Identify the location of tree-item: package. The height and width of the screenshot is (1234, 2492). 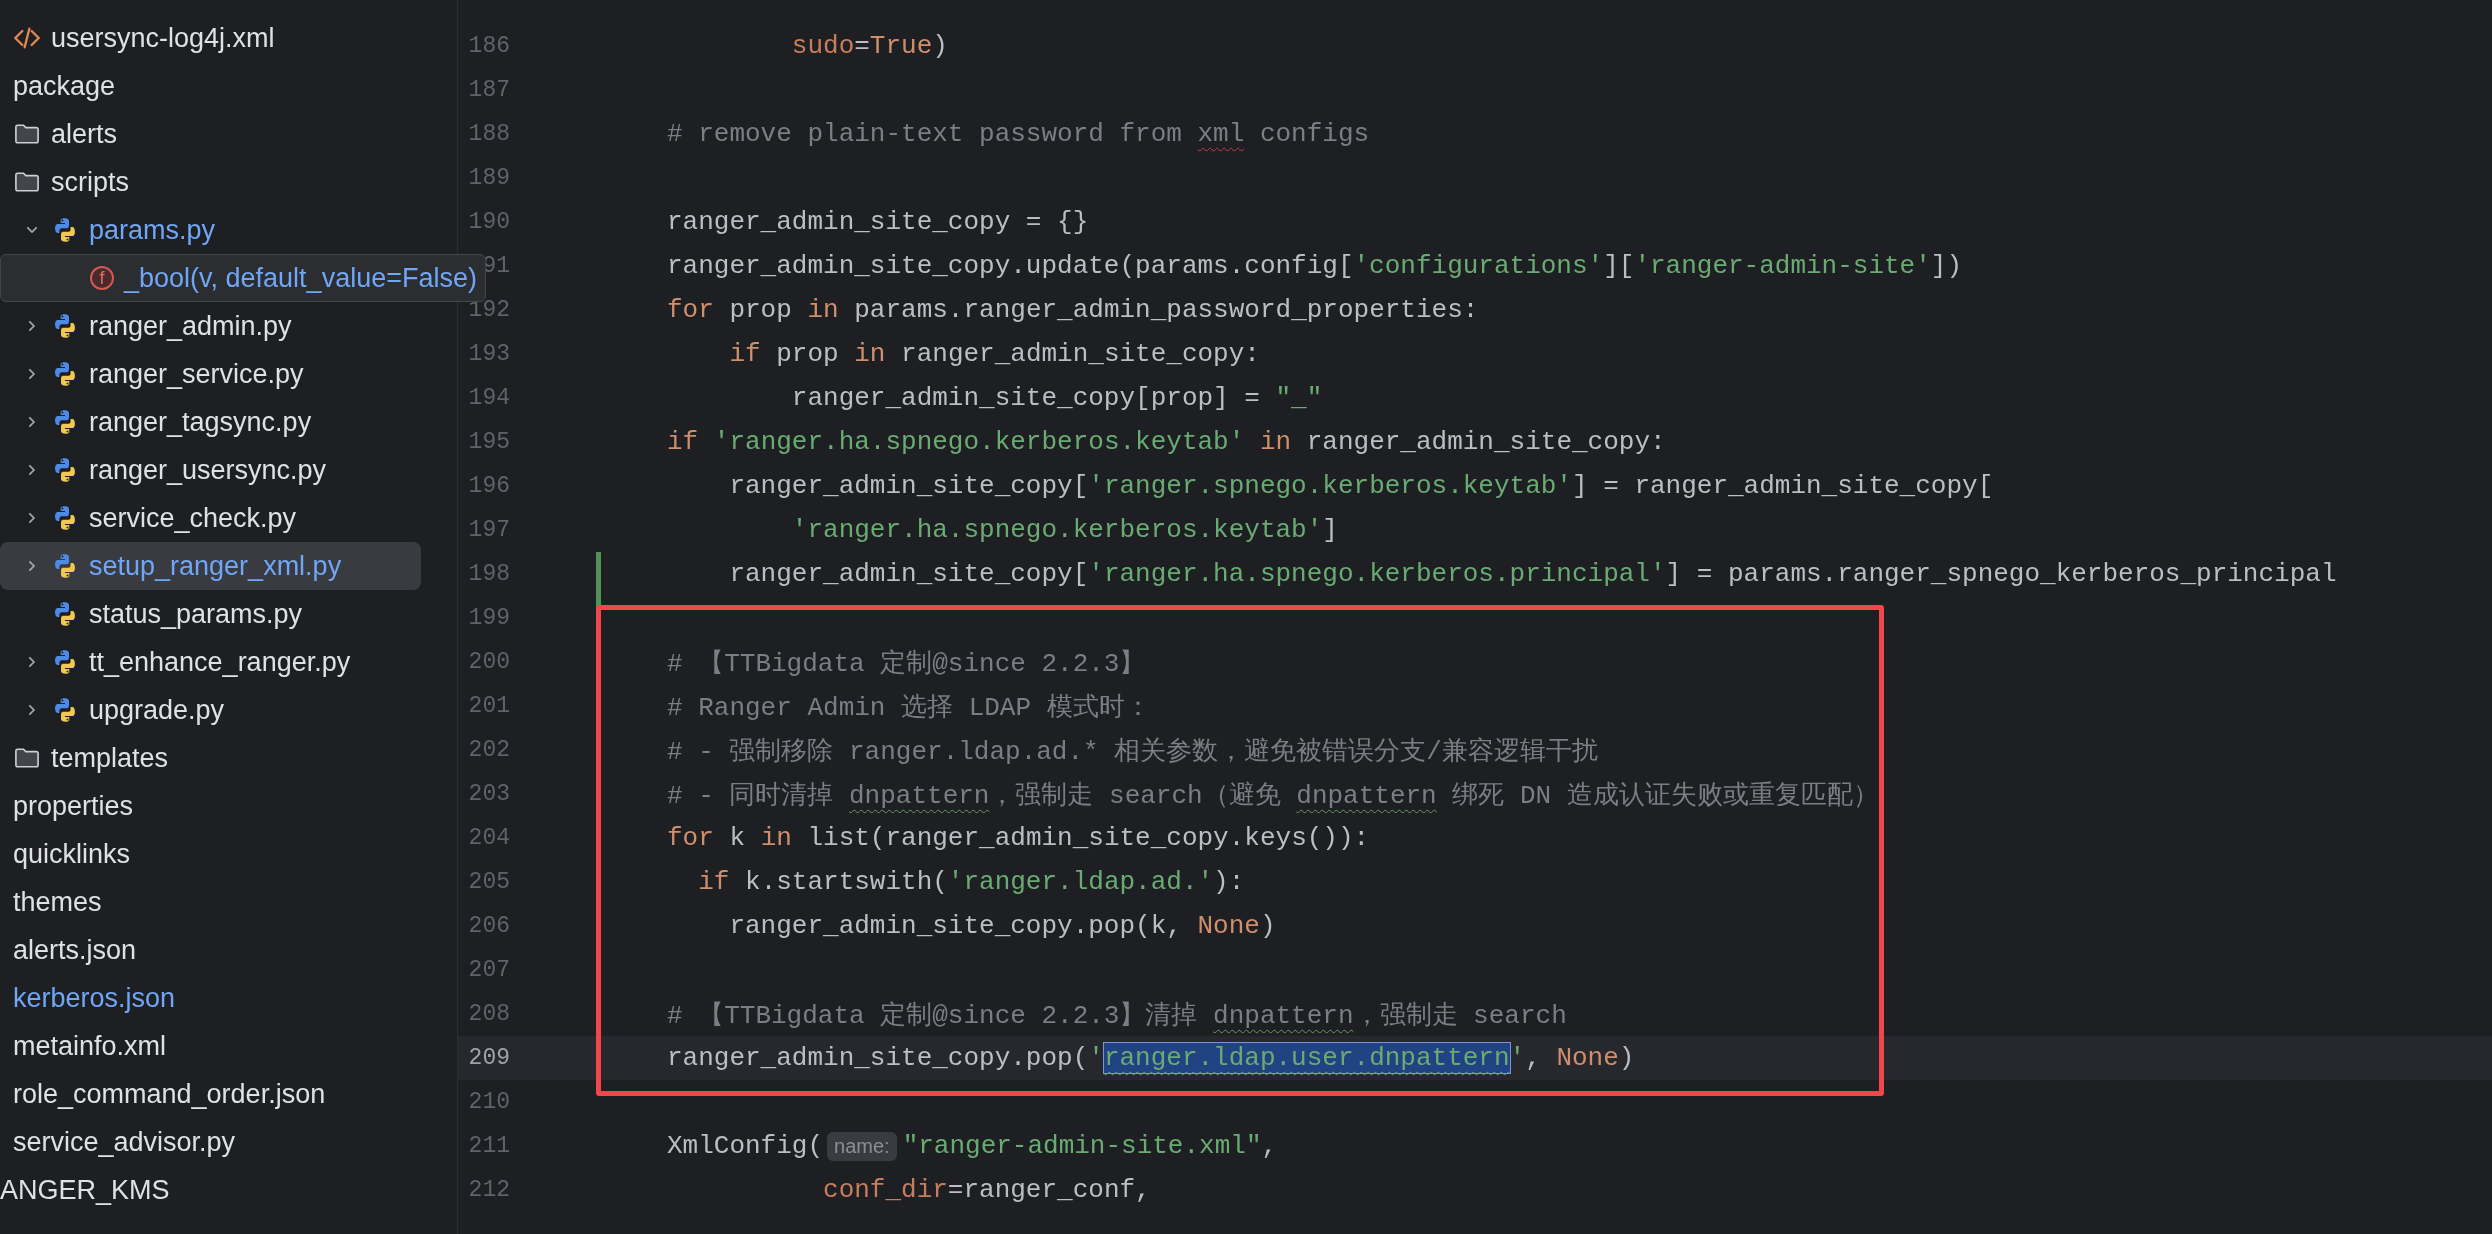
(210, 86).